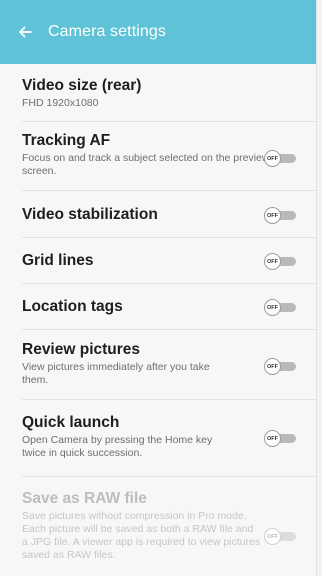  Describe the element at coordinates (71, 422) in the screenshot. I see `setting-label: Quick launch` at that location.